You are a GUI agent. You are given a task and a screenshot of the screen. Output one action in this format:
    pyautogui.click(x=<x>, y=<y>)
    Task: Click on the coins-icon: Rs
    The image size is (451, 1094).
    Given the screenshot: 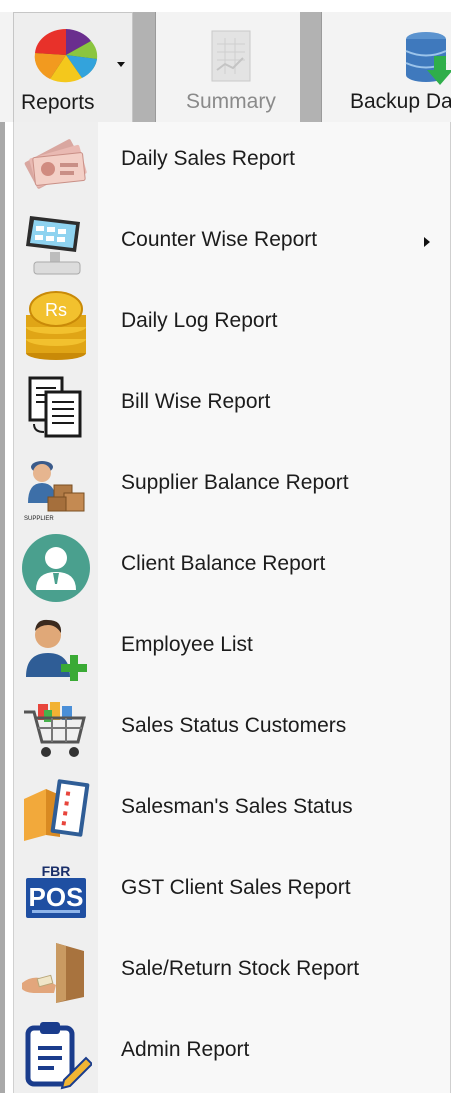 What is the action you would take?
    pyautogui.click(x=56, y=325)
    